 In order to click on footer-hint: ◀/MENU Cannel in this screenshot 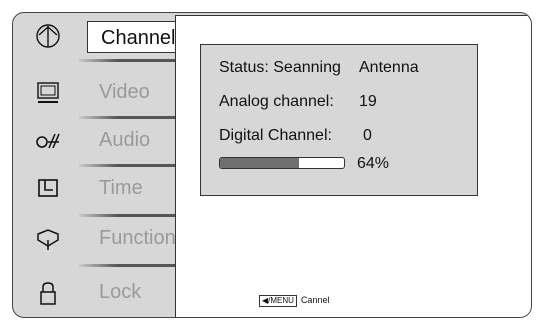, I will do `click(294, 301)`.